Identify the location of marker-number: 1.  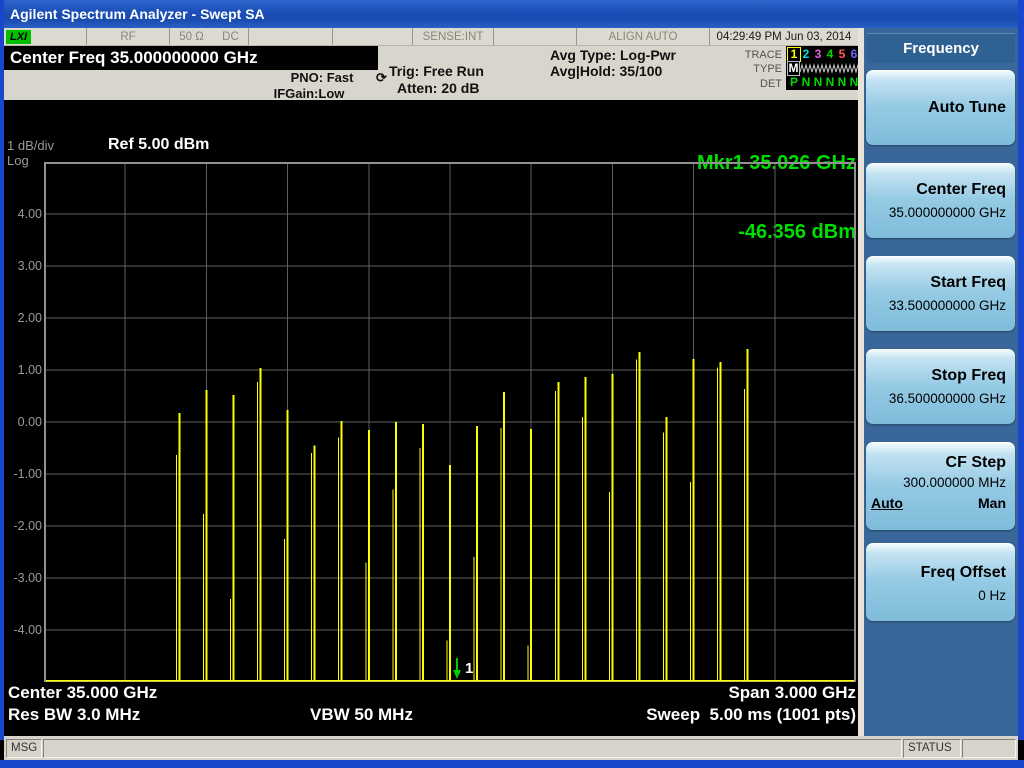
(469, 668).